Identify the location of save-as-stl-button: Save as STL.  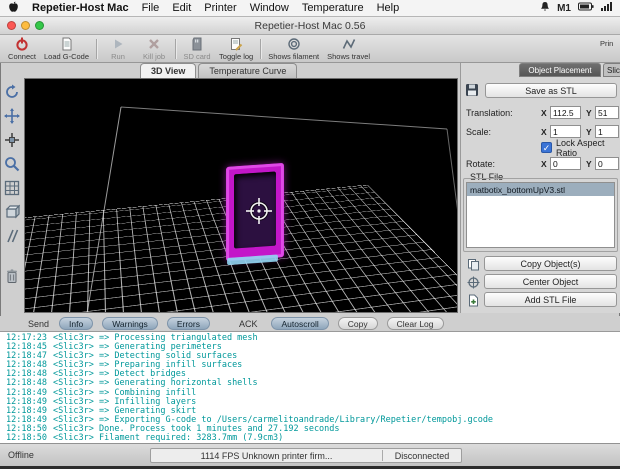
(551, 90).